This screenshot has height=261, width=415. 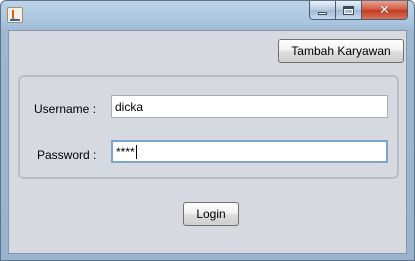 I want to click on close-button: ✕, so click(x=384, y=10).